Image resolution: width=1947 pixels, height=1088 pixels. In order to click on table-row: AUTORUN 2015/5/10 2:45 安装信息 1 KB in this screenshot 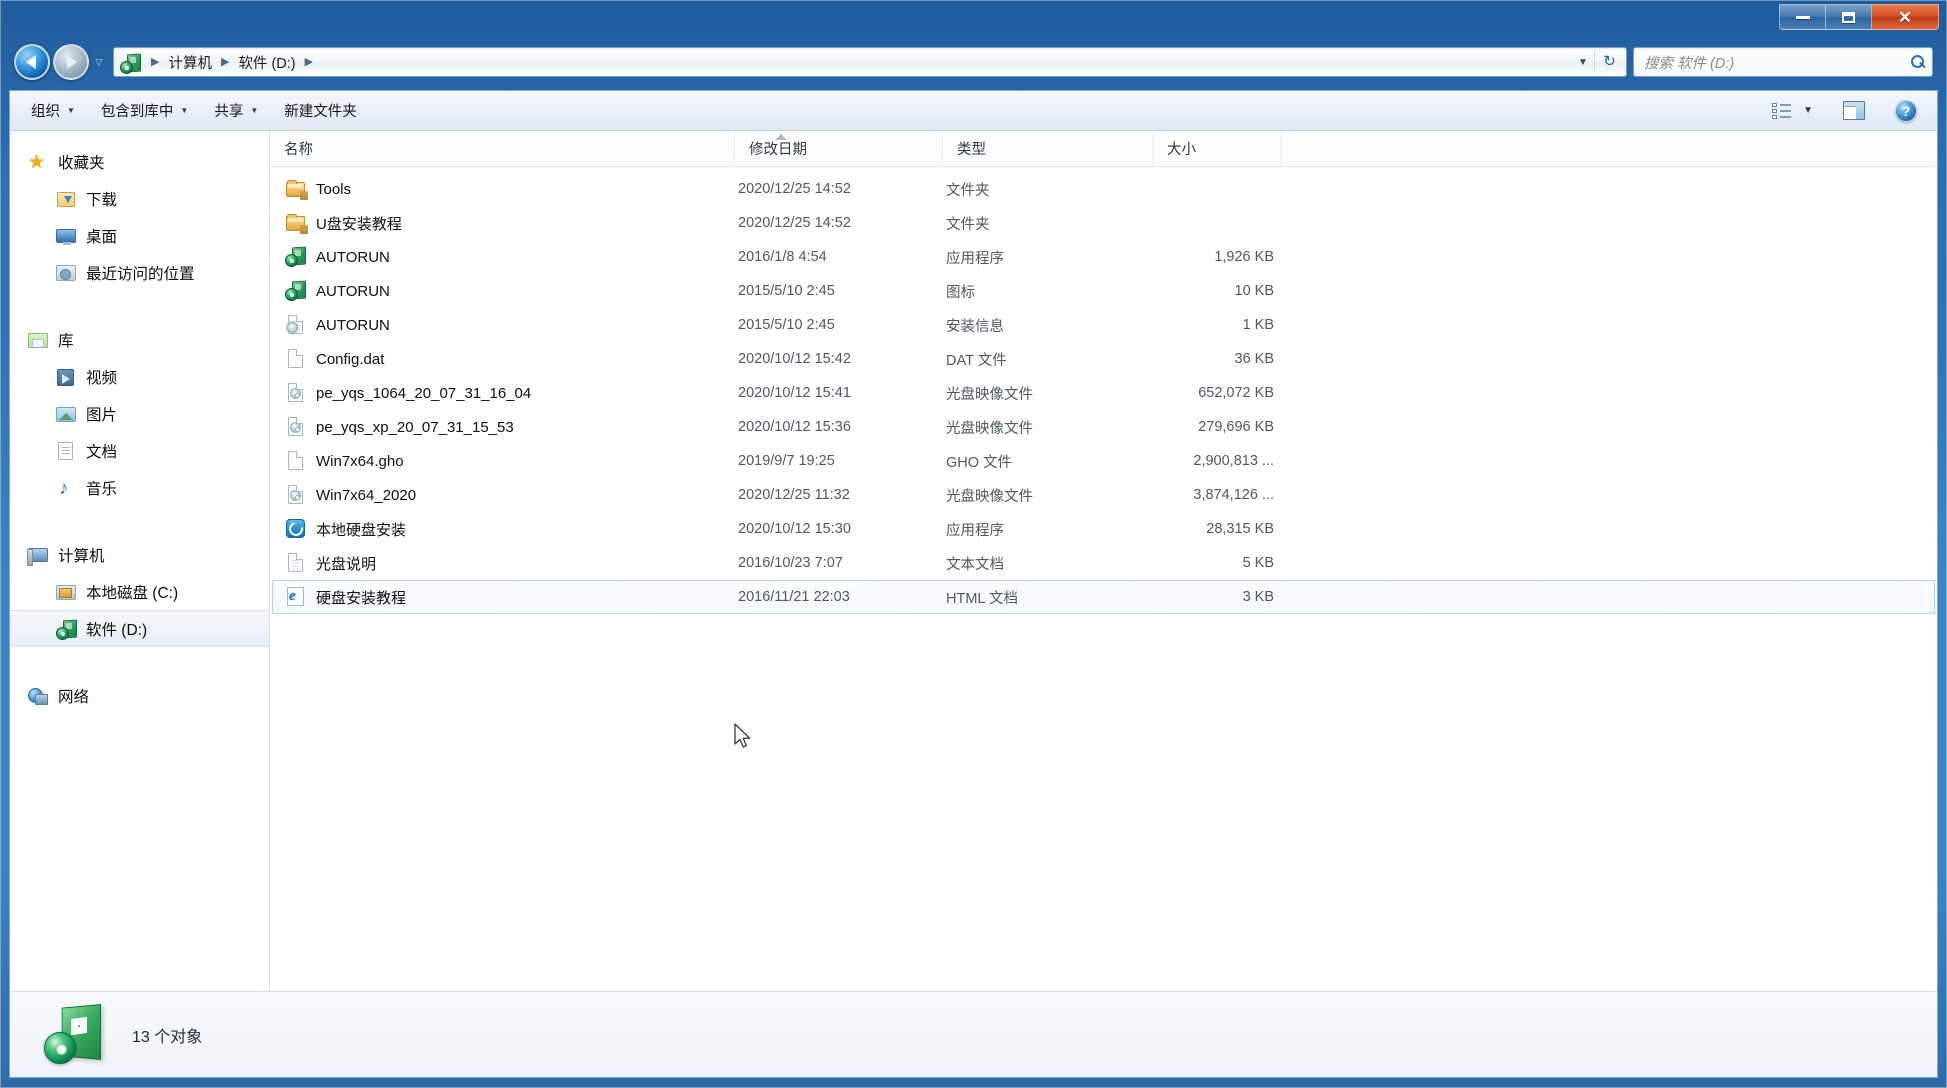, I will do `click(1103, 325)`.